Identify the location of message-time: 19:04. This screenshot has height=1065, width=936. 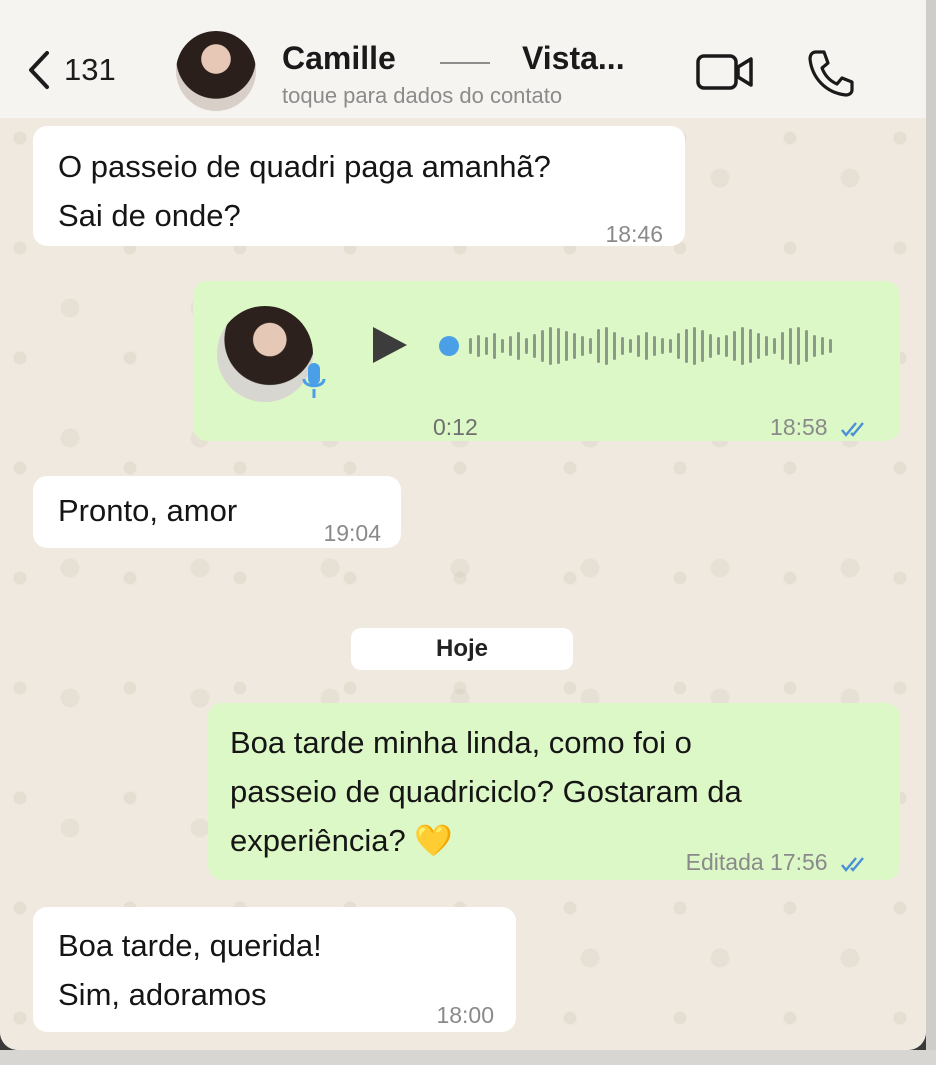
(352, 533).